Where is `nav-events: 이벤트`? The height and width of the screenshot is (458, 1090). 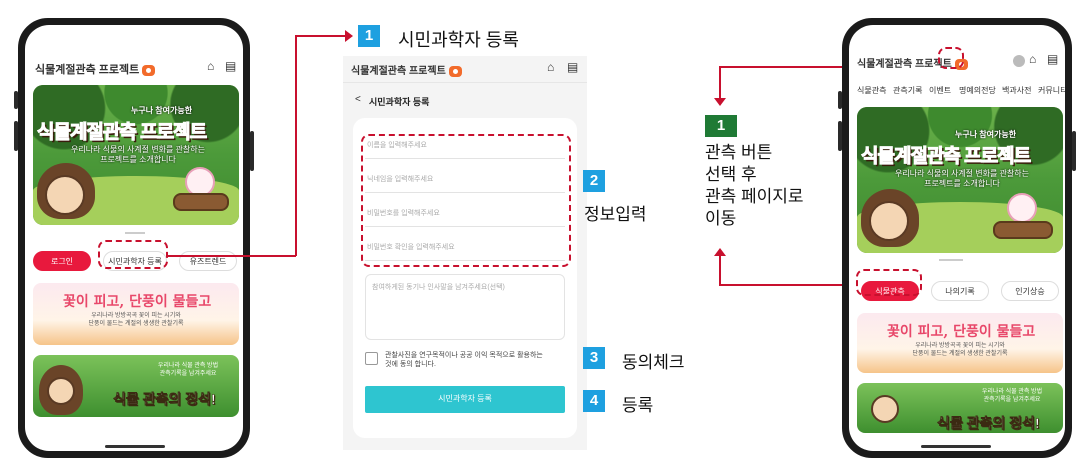 nav-events: 이벤트 is located at coordinates (940, 90).